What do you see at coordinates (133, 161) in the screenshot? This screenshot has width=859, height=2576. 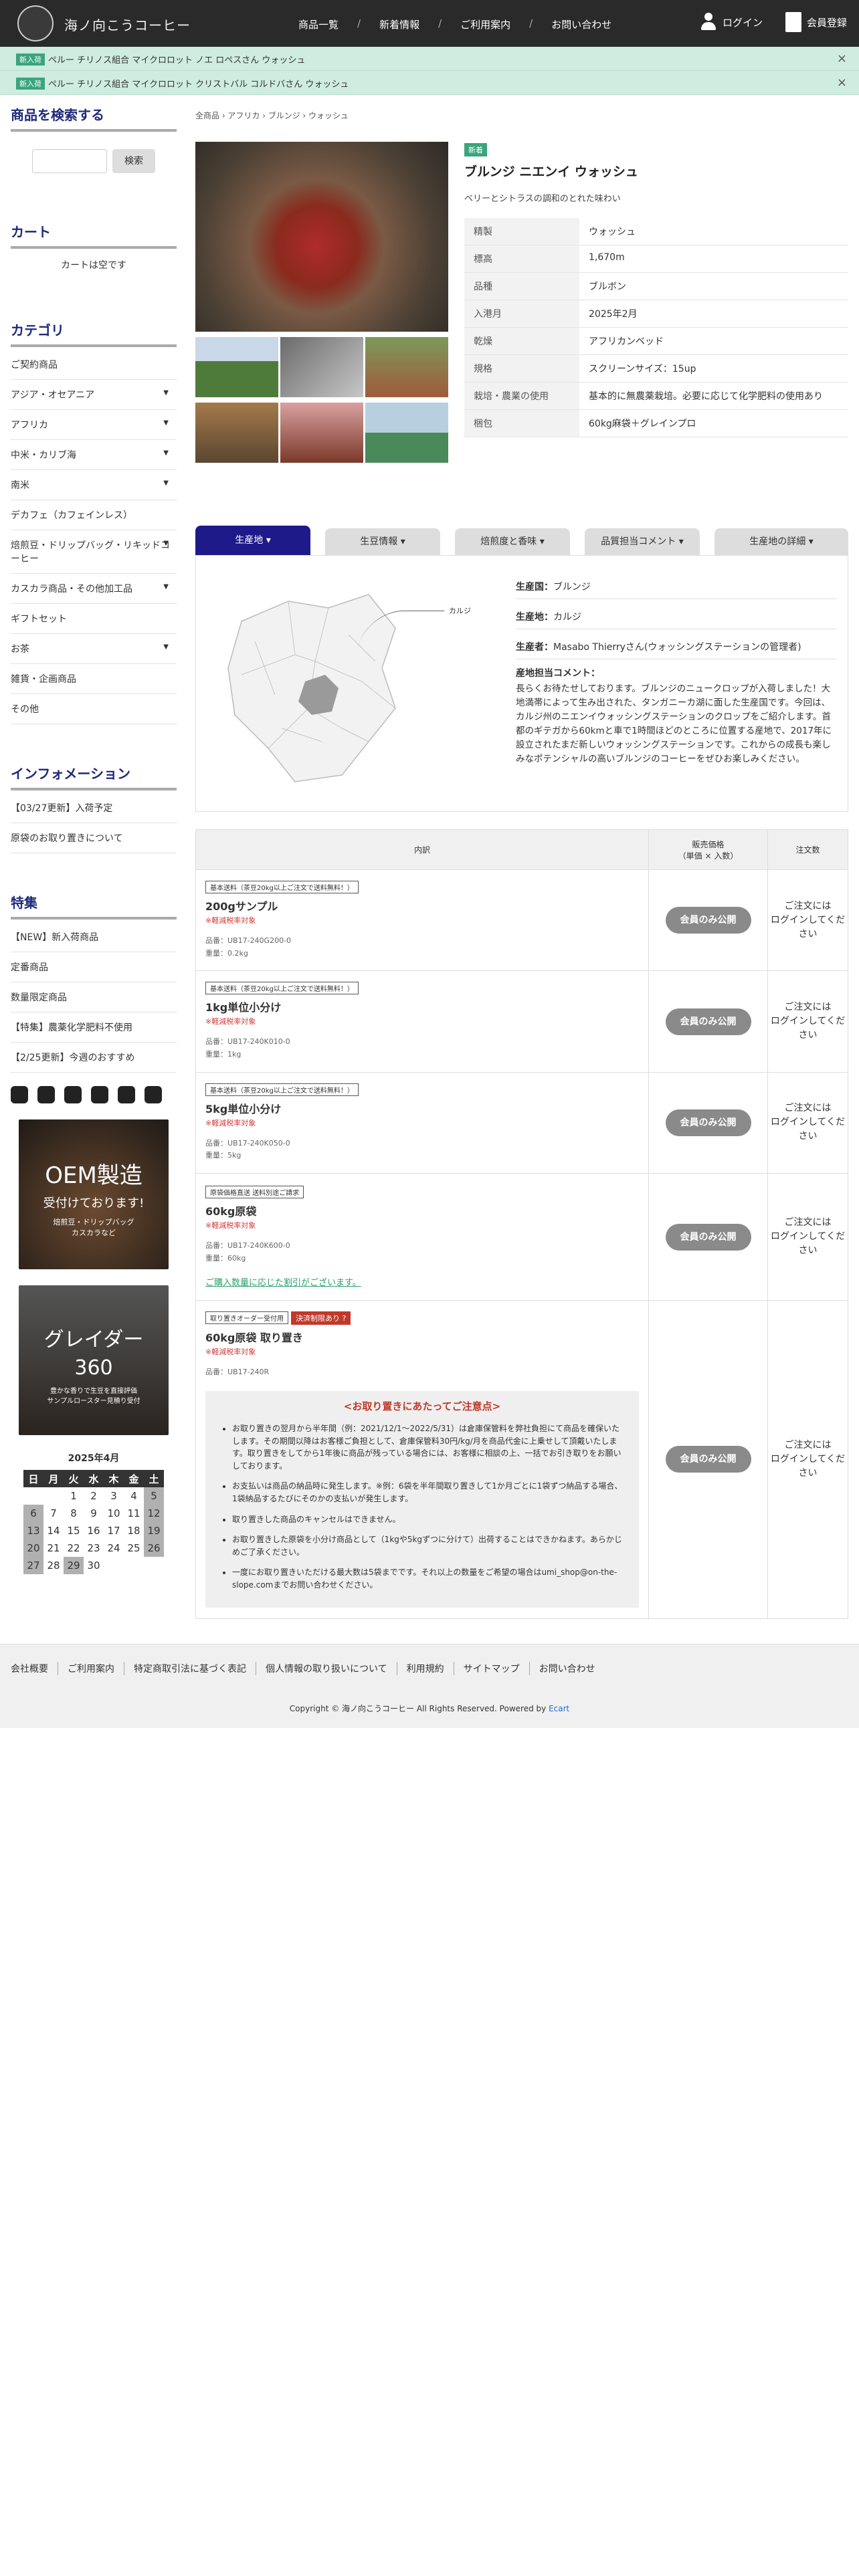 I see `search-button: 検索` at bounding box center [133, 161].